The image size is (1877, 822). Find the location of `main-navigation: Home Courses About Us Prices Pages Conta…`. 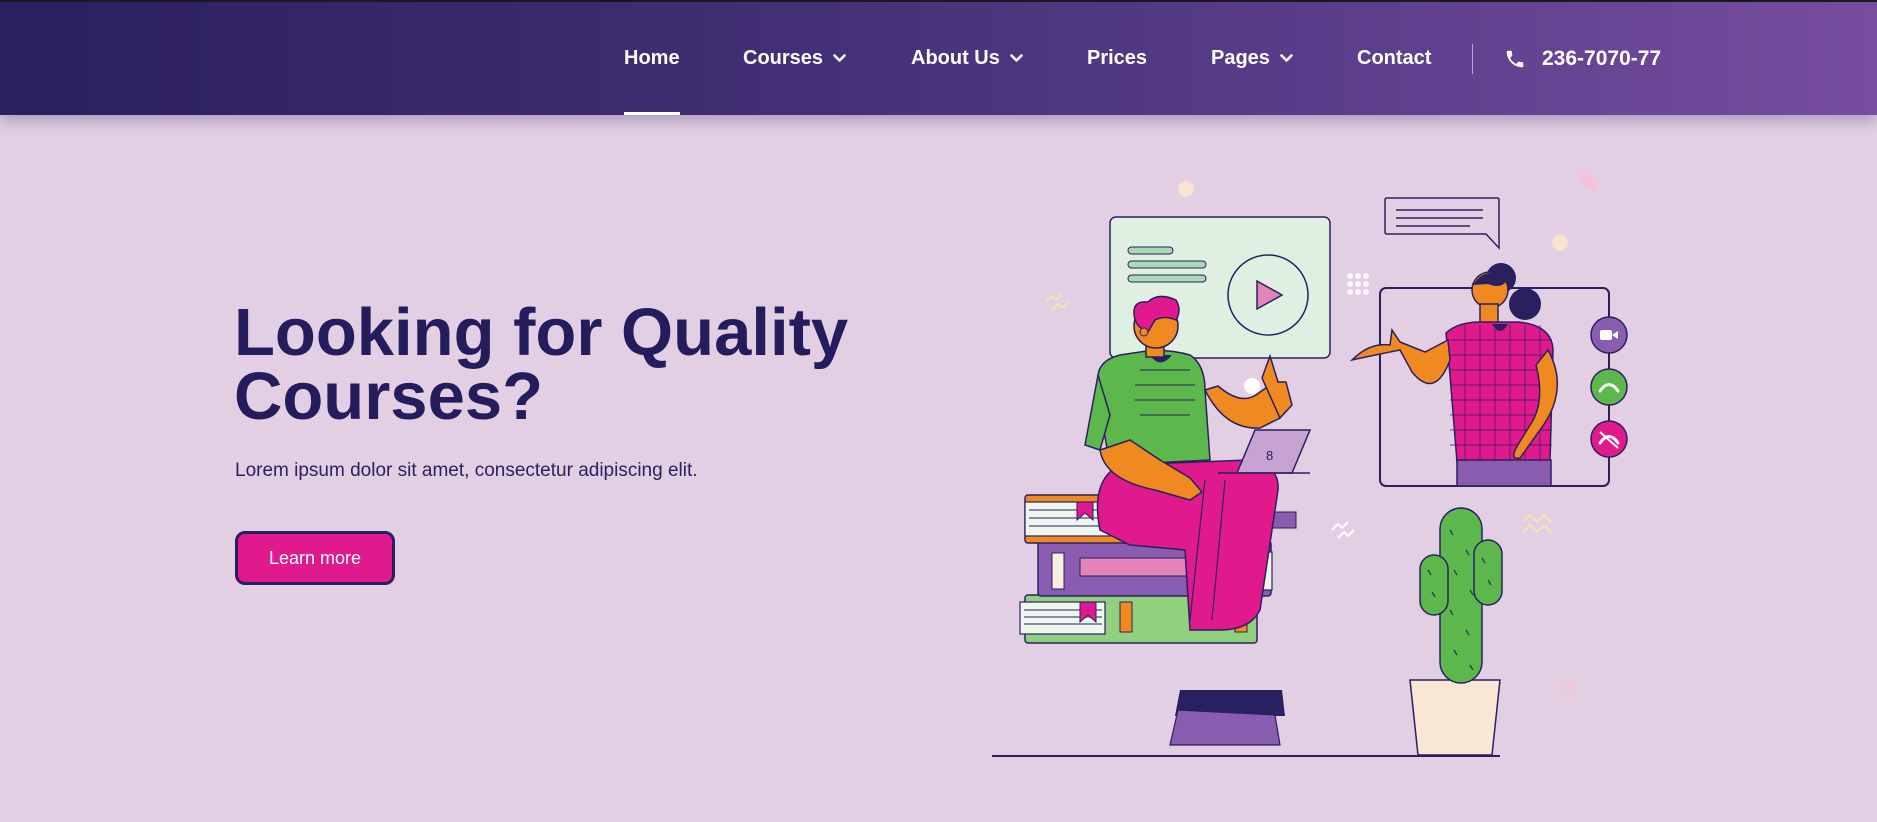

main-navigation: Home Courses About Us Prices Pages Conta… is located at coordinates (938, 58).